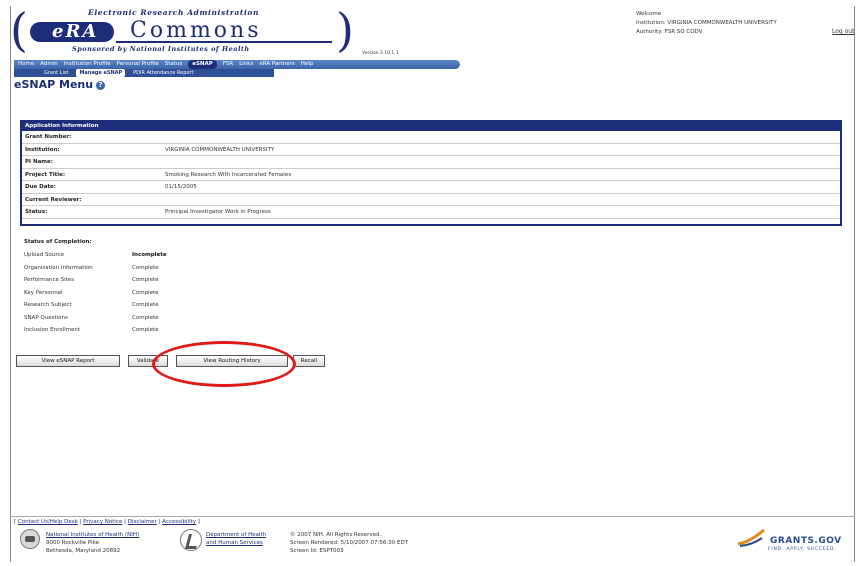 Image resolution: width=862 pixels, height=566 pixels. What do you see at coordinates (19, 30) in the screenshot?
I see `logo-bracket-left: (` at bounding box center [19, 30].